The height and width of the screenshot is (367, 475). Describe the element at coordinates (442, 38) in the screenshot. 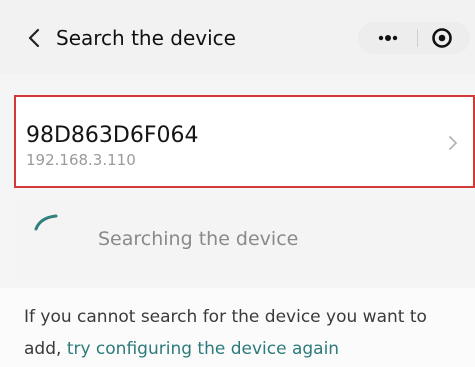

I see `target-icon` at that location.